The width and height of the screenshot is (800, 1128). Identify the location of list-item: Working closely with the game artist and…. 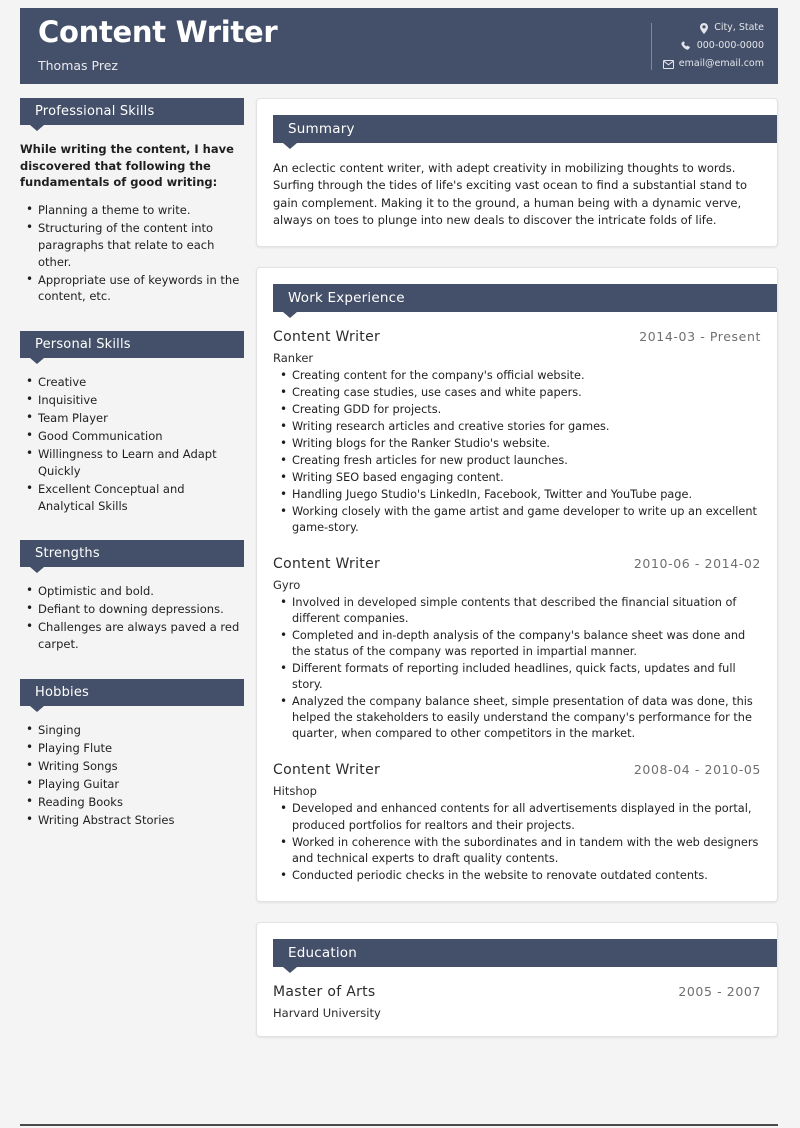
(517, 519).